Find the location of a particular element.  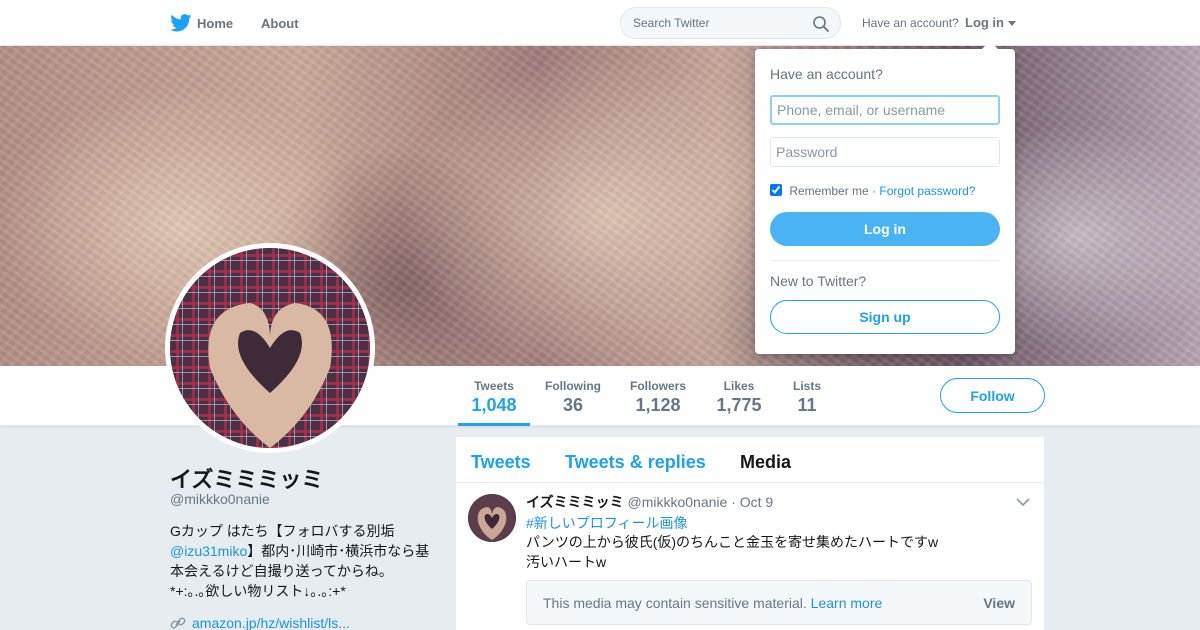

nav-home-link: Home is located at coordinates (215, 23).